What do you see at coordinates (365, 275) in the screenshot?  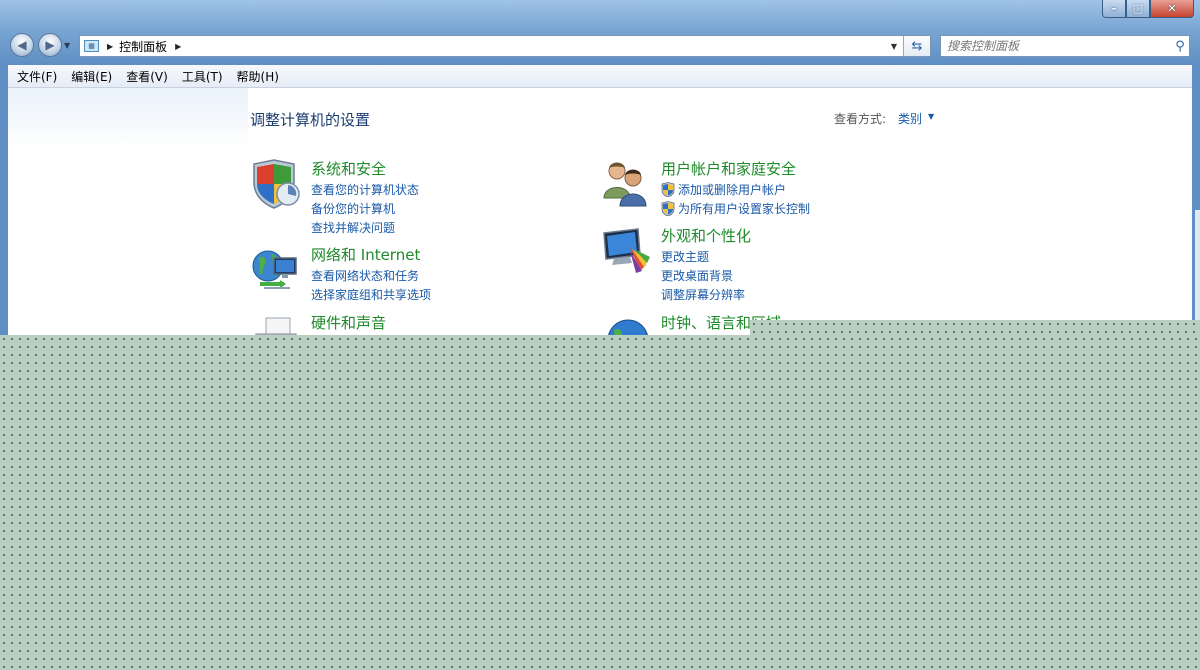 I see `link-network-status: 查看网络状态和任务` at bounding box center [365, 275].